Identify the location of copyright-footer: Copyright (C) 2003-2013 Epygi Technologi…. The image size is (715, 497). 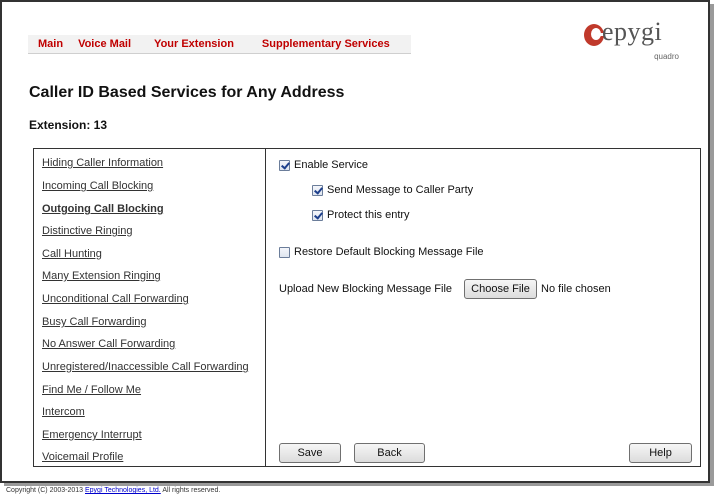
(113, 490).